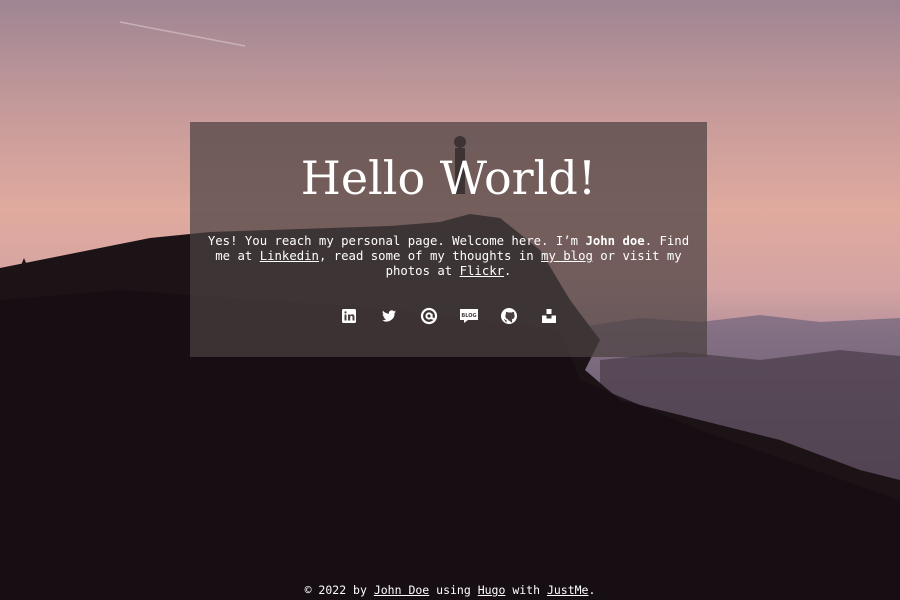  Describe the element at coordinates (349, 316) in the screenshot. I see `linkedin-icon` at that location.